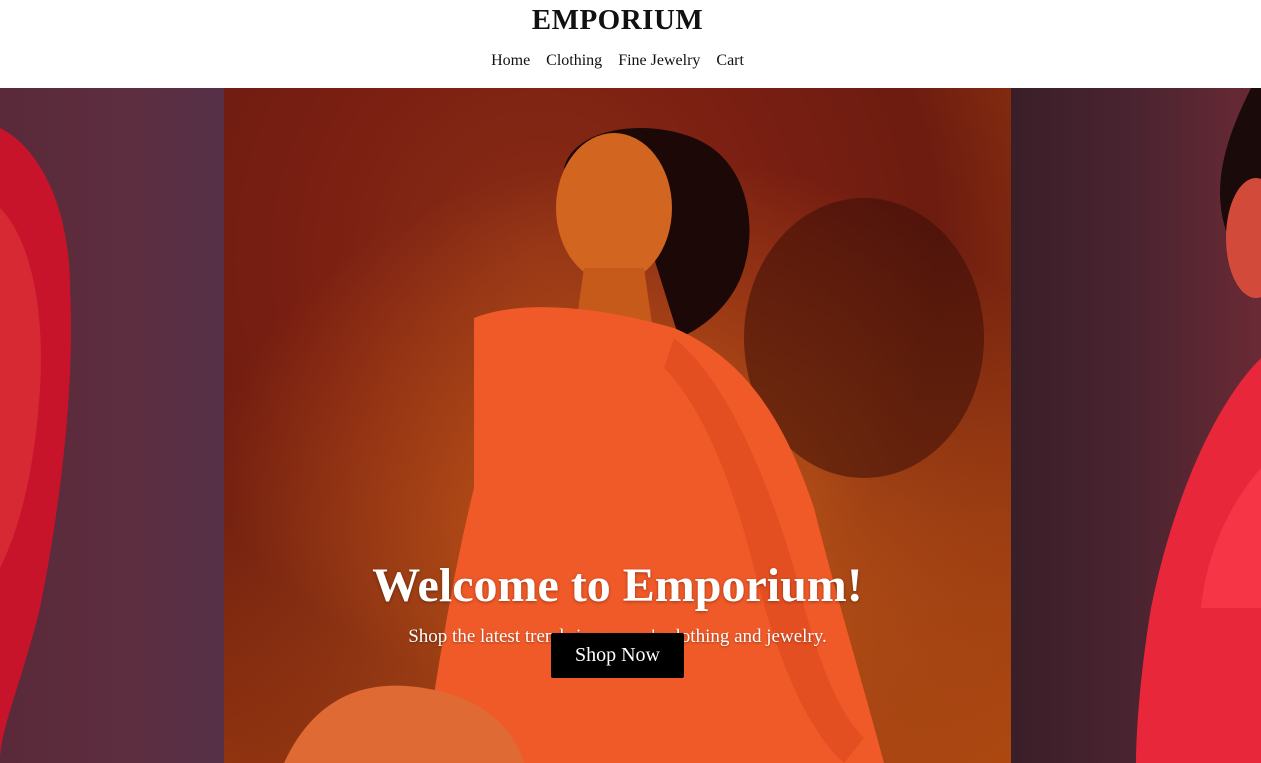  Describe the element at coordinates (617, 655) in the screenshot. I see `shop-now-button: Shop Now` at that location.